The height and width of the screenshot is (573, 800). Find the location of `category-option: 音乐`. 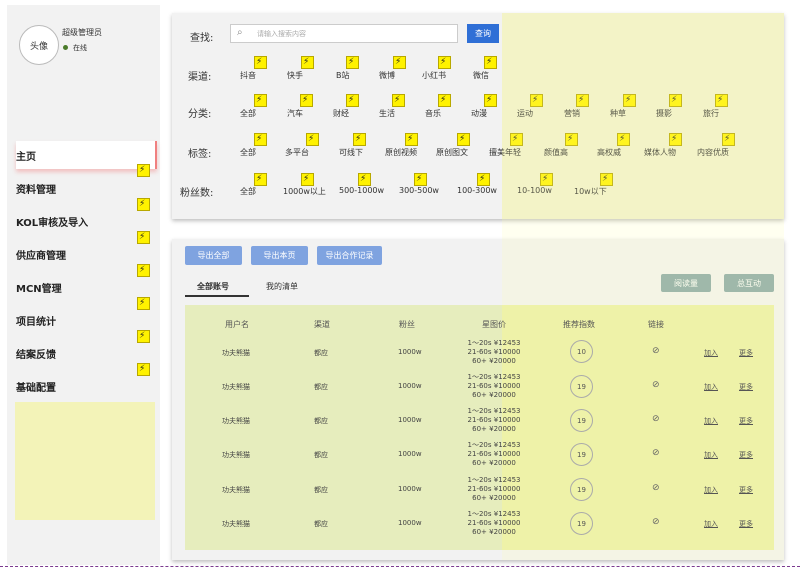

category-option: 音乐 is located at coordinates (433, 113).